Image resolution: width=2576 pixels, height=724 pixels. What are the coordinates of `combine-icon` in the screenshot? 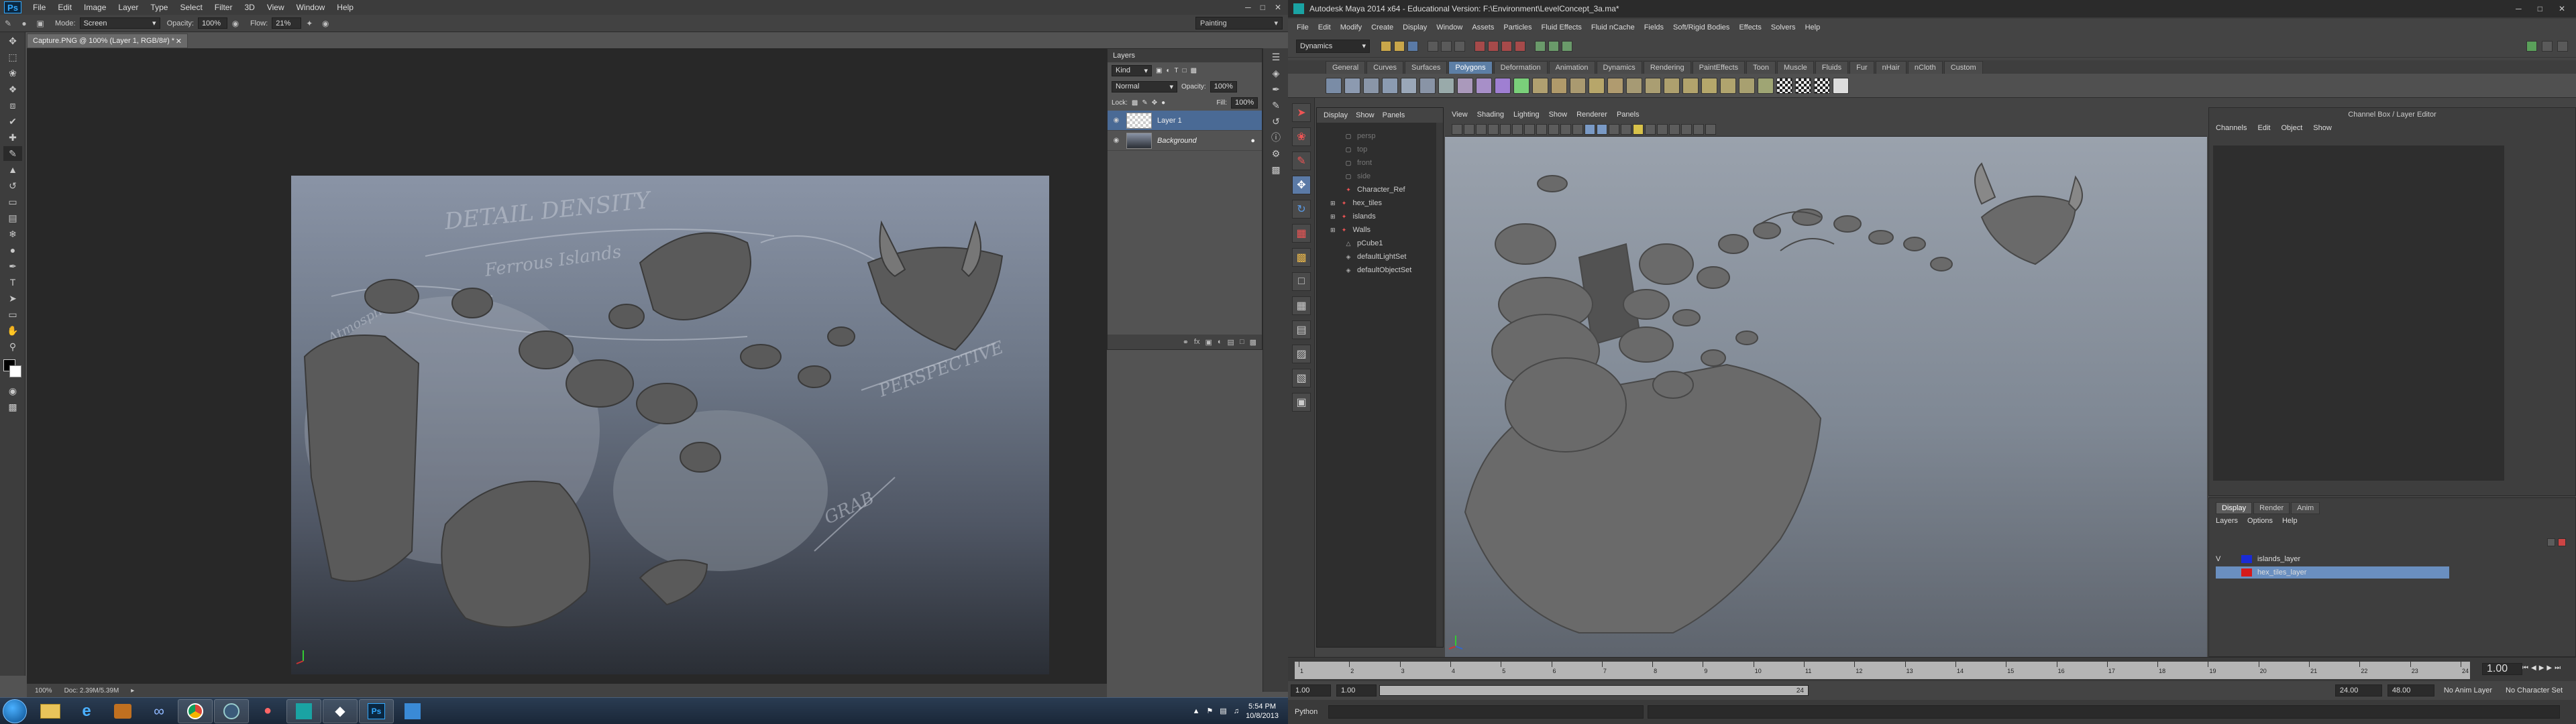 It's located at (1484, 85).